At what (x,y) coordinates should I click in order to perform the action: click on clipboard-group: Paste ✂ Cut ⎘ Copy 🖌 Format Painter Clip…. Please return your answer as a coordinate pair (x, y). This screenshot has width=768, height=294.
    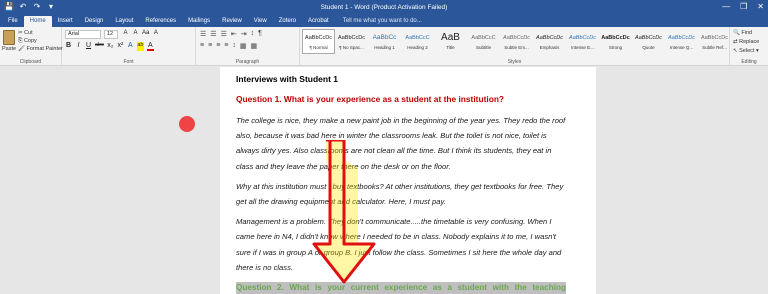
    Looking at the image, I should click on (31, 46).